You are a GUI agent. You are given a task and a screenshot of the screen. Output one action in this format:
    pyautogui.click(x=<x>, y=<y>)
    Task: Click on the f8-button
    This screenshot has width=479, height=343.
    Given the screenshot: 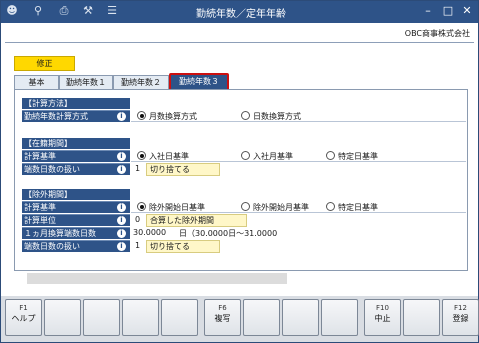 What is the action you would take?
    pyautogui.click(x=300, y=317)
    